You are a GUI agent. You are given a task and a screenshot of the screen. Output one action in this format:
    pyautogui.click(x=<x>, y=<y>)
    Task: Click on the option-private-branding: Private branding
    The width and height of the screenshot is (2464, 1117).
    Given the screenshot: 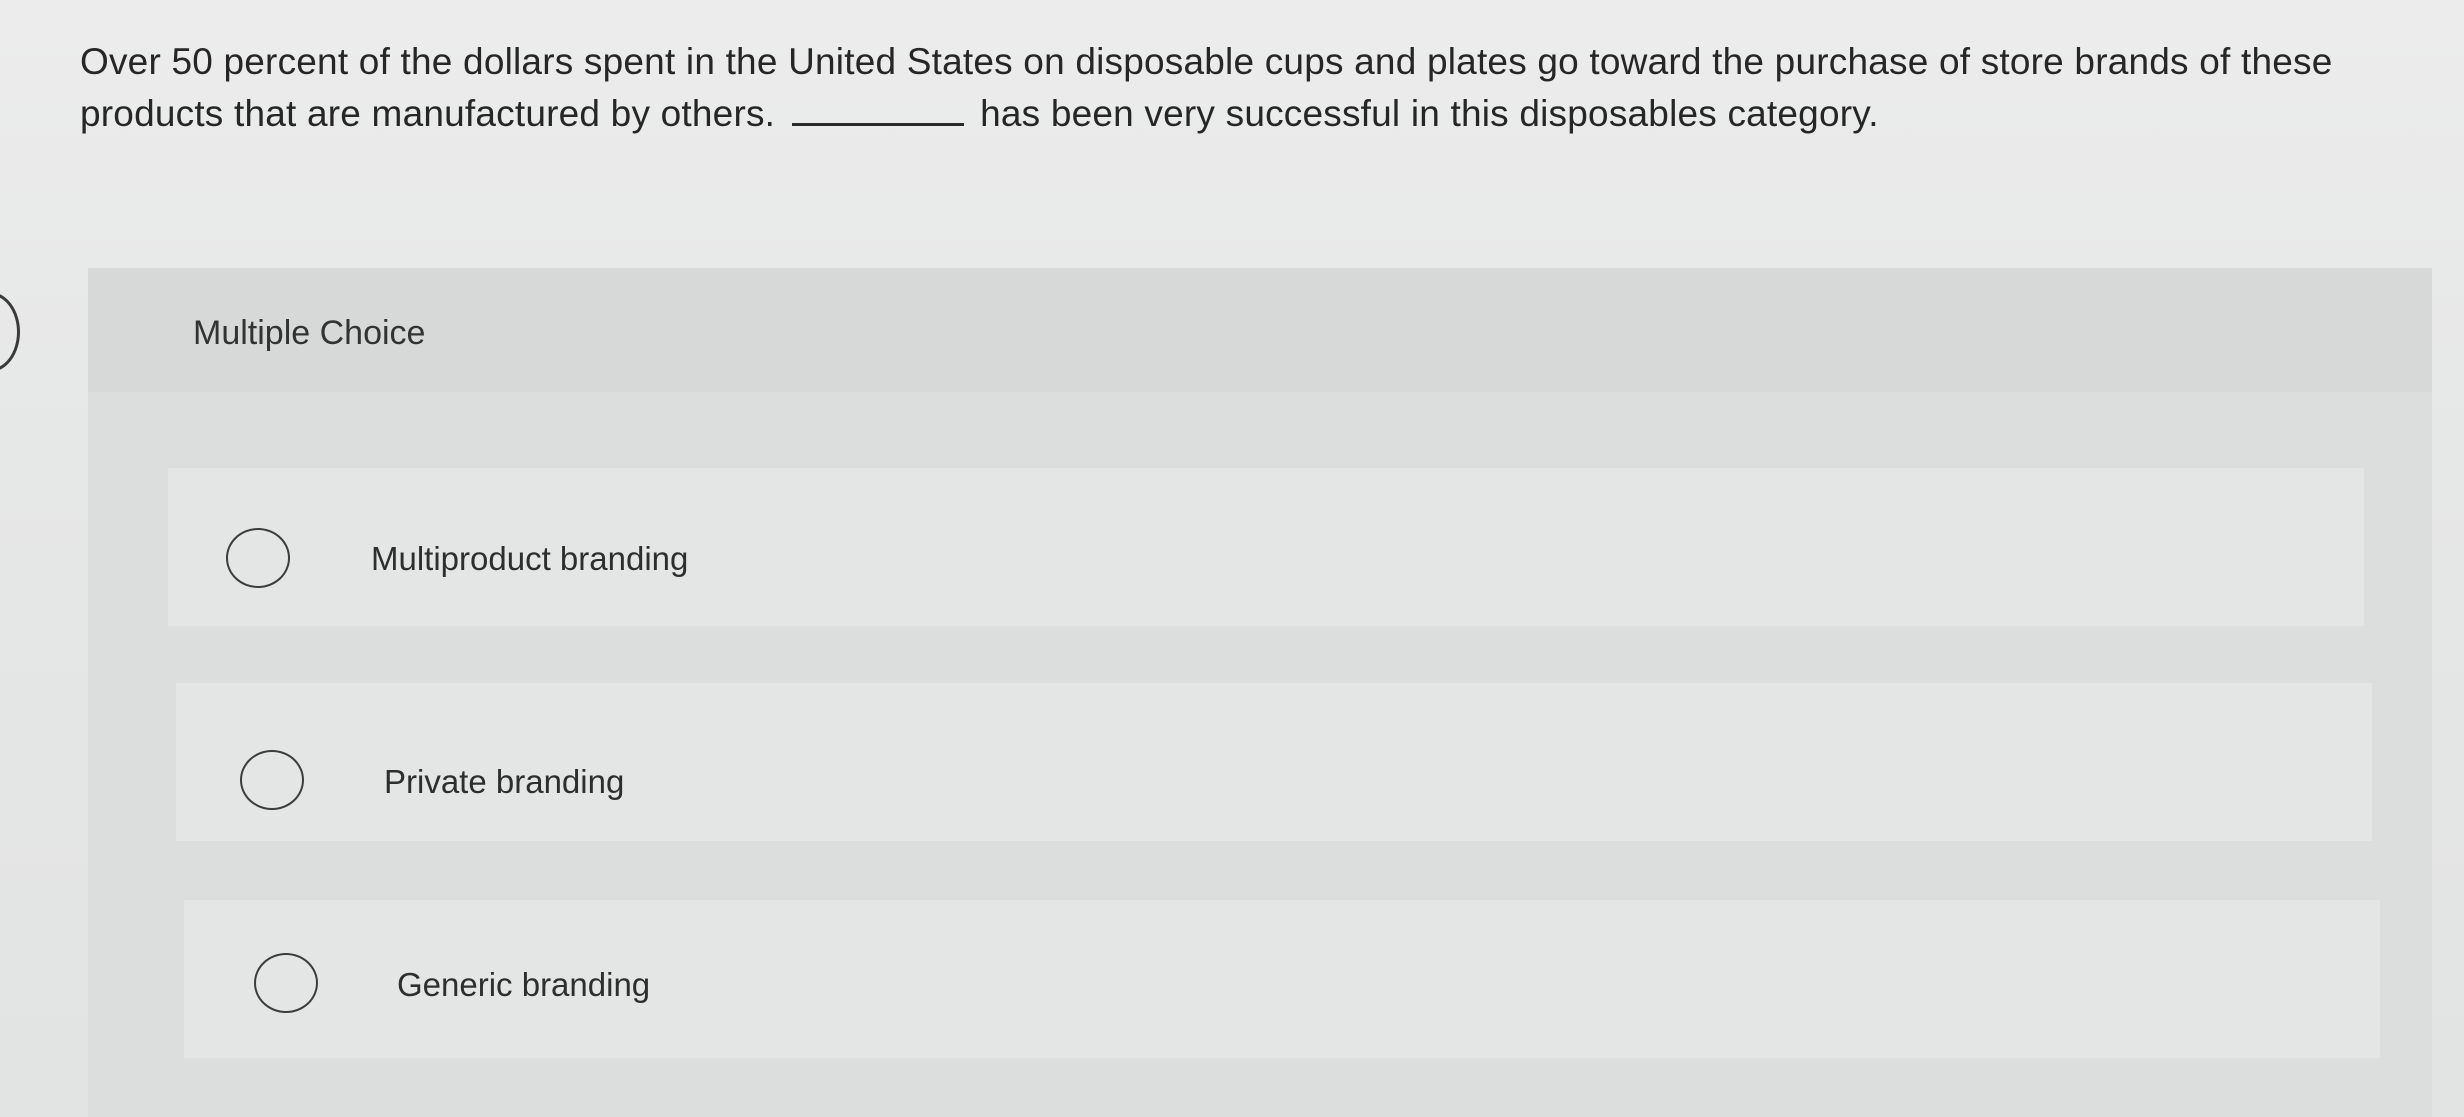 What is the action you would take?
    pyautogui.click(x=1274, y=762)
    